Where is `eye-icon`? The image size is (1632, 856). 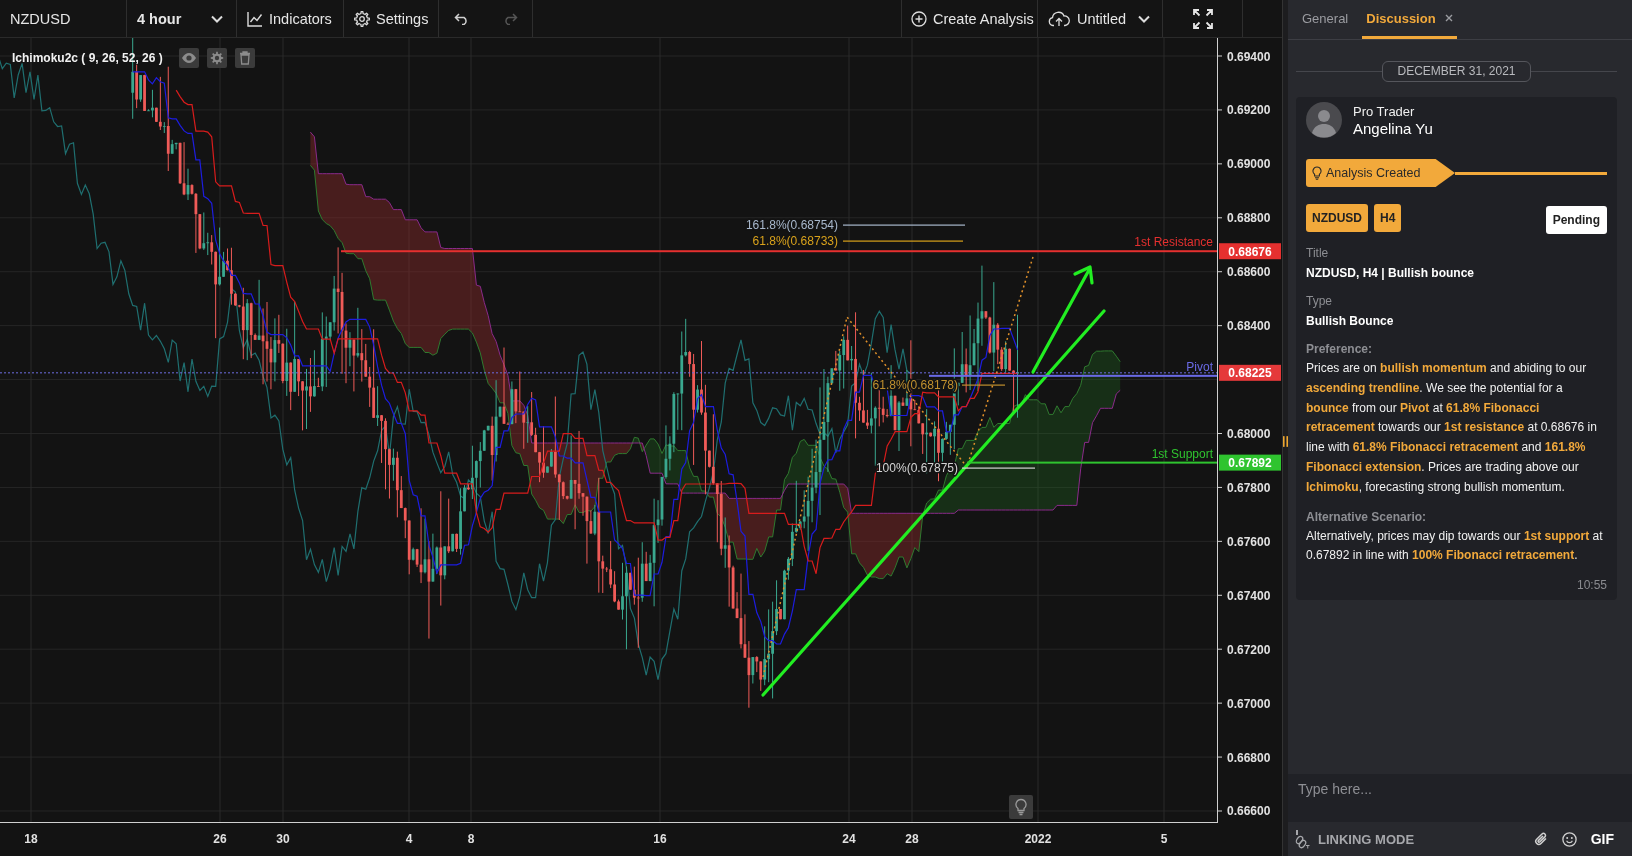 eye-icon is located at coordinates (188, 58).